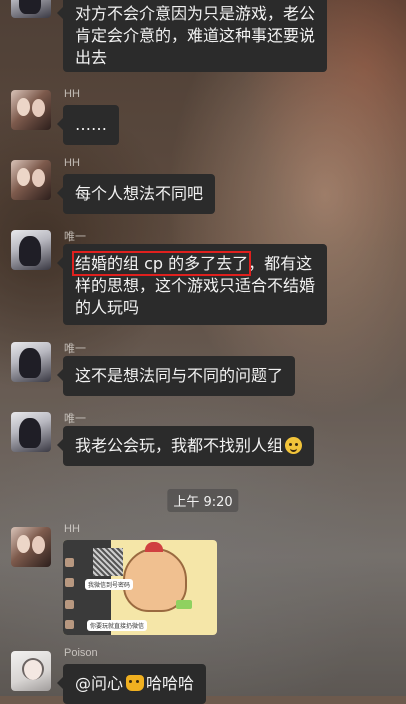  I want to click on message-text: ，都有这, so click(280, 263).